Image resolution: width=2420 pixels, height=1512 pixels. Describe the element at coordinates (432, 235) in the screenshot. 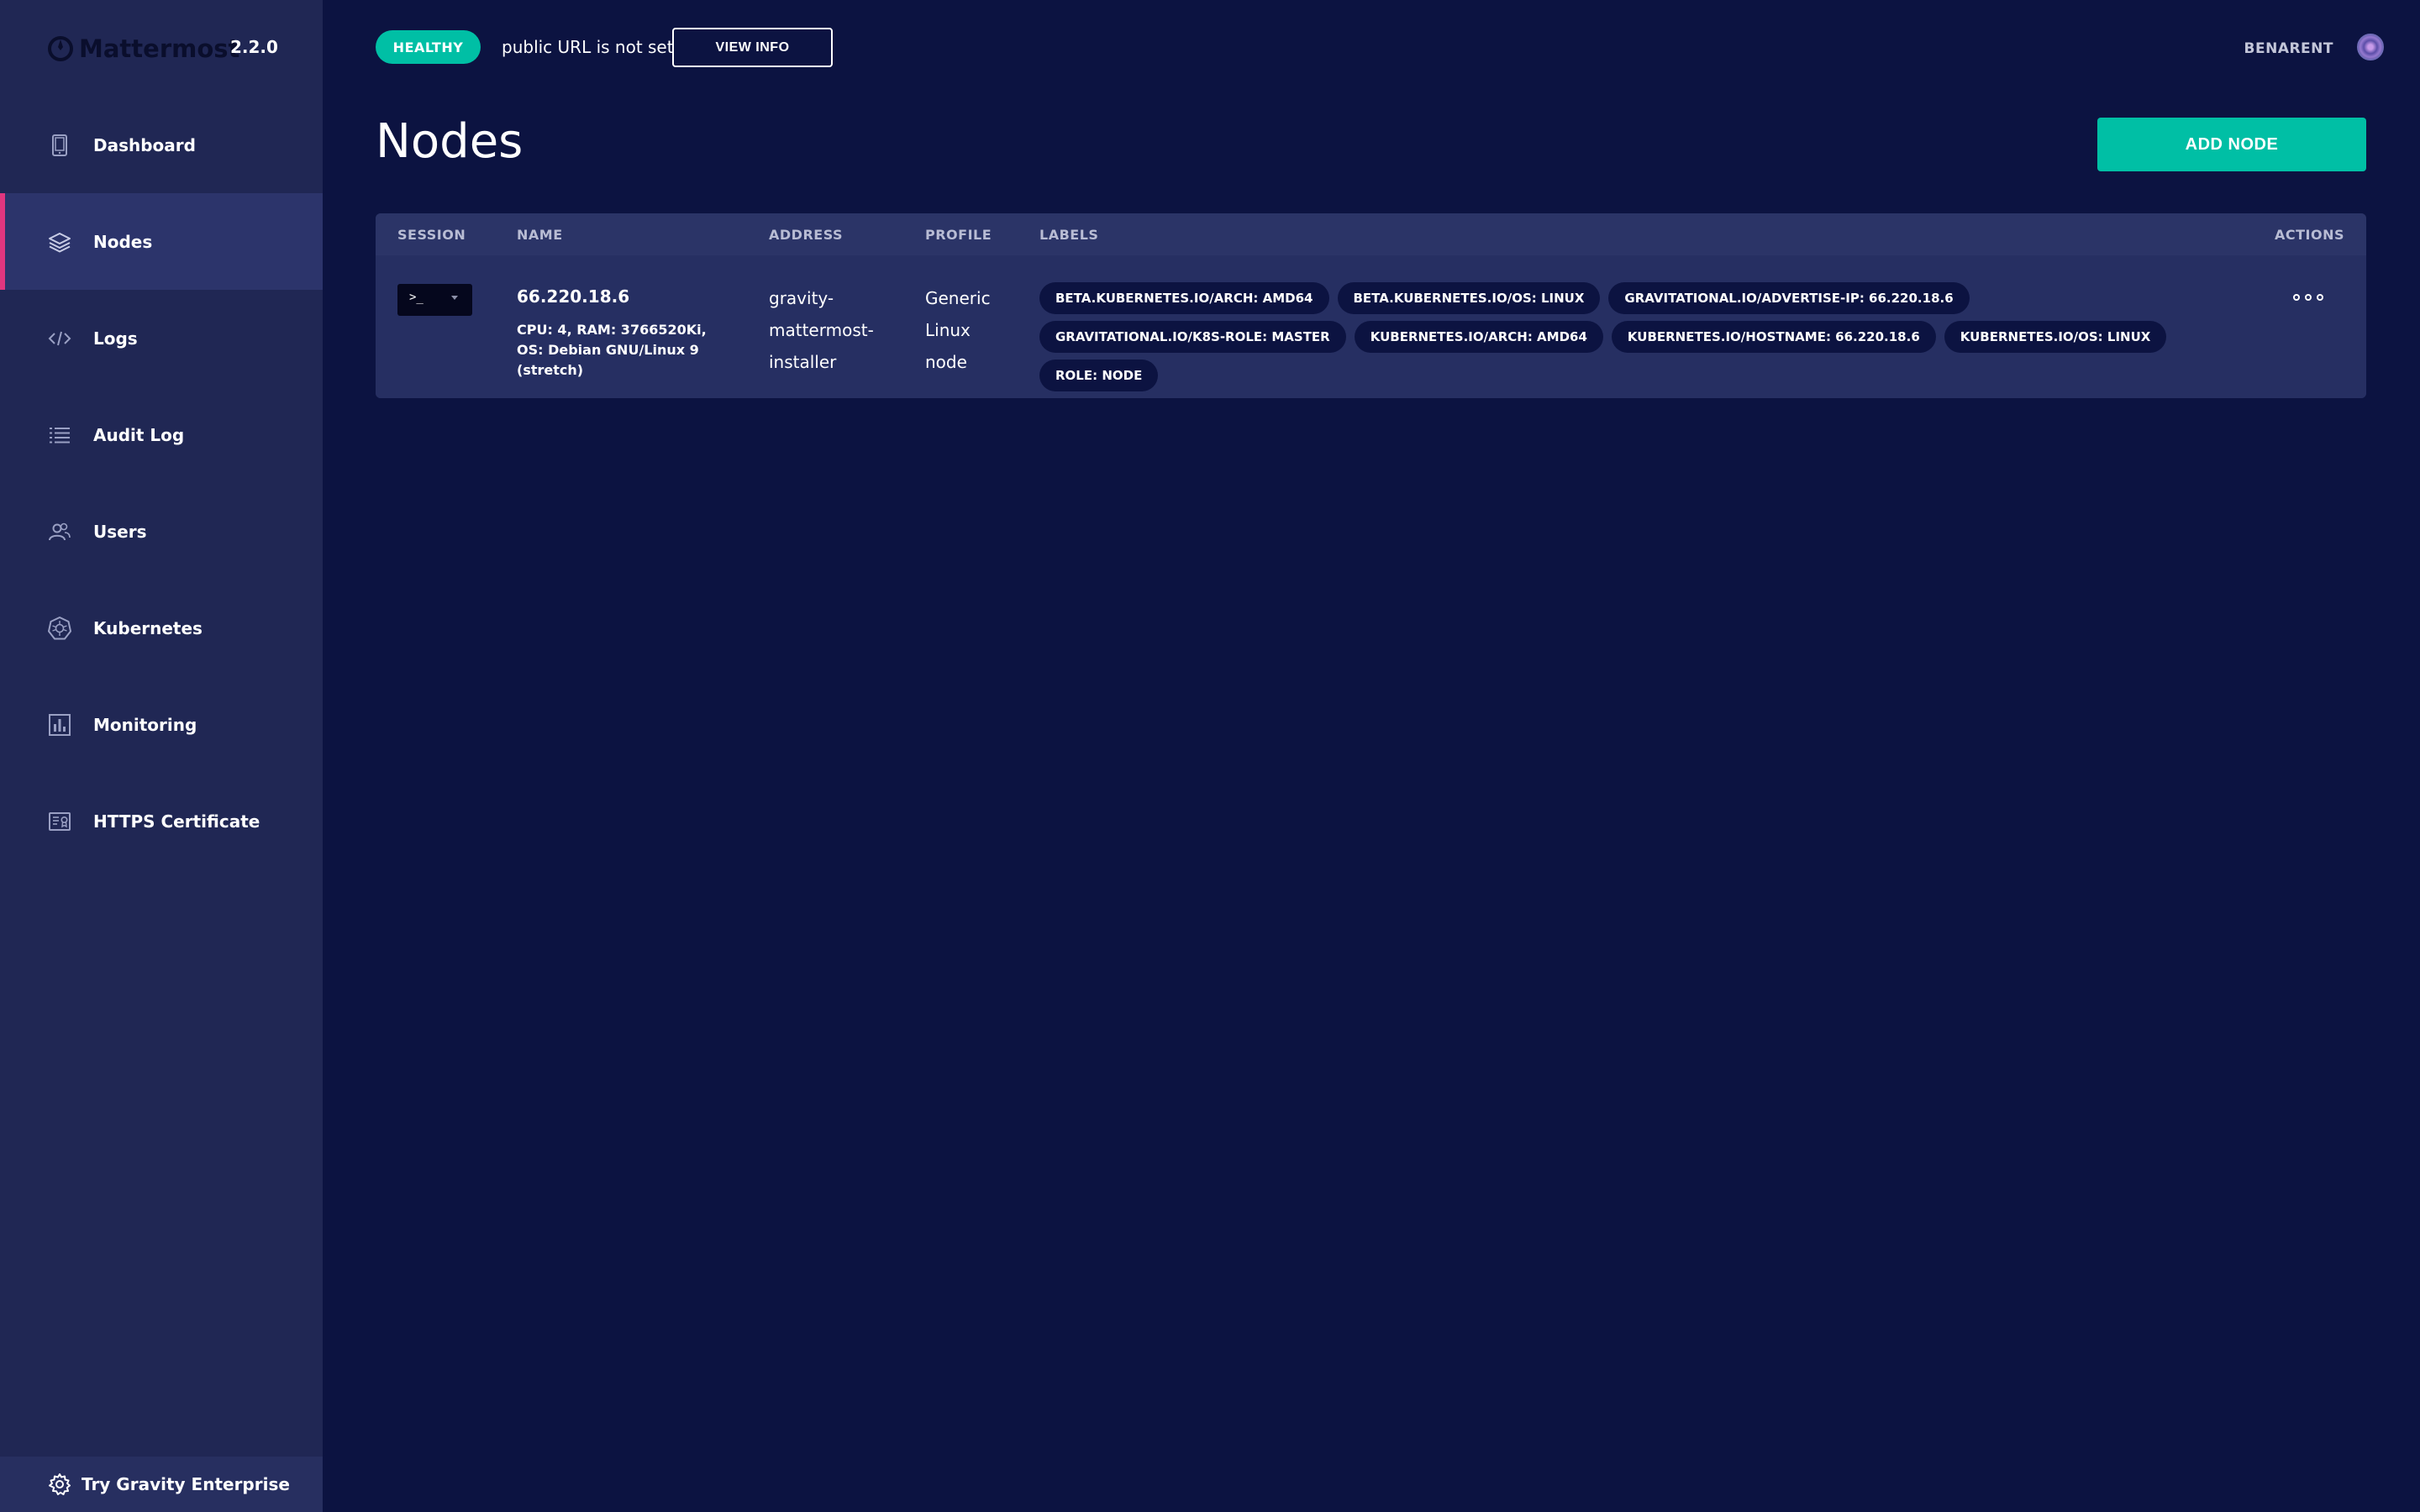

I see `column-header-session: SESSION` at that location.